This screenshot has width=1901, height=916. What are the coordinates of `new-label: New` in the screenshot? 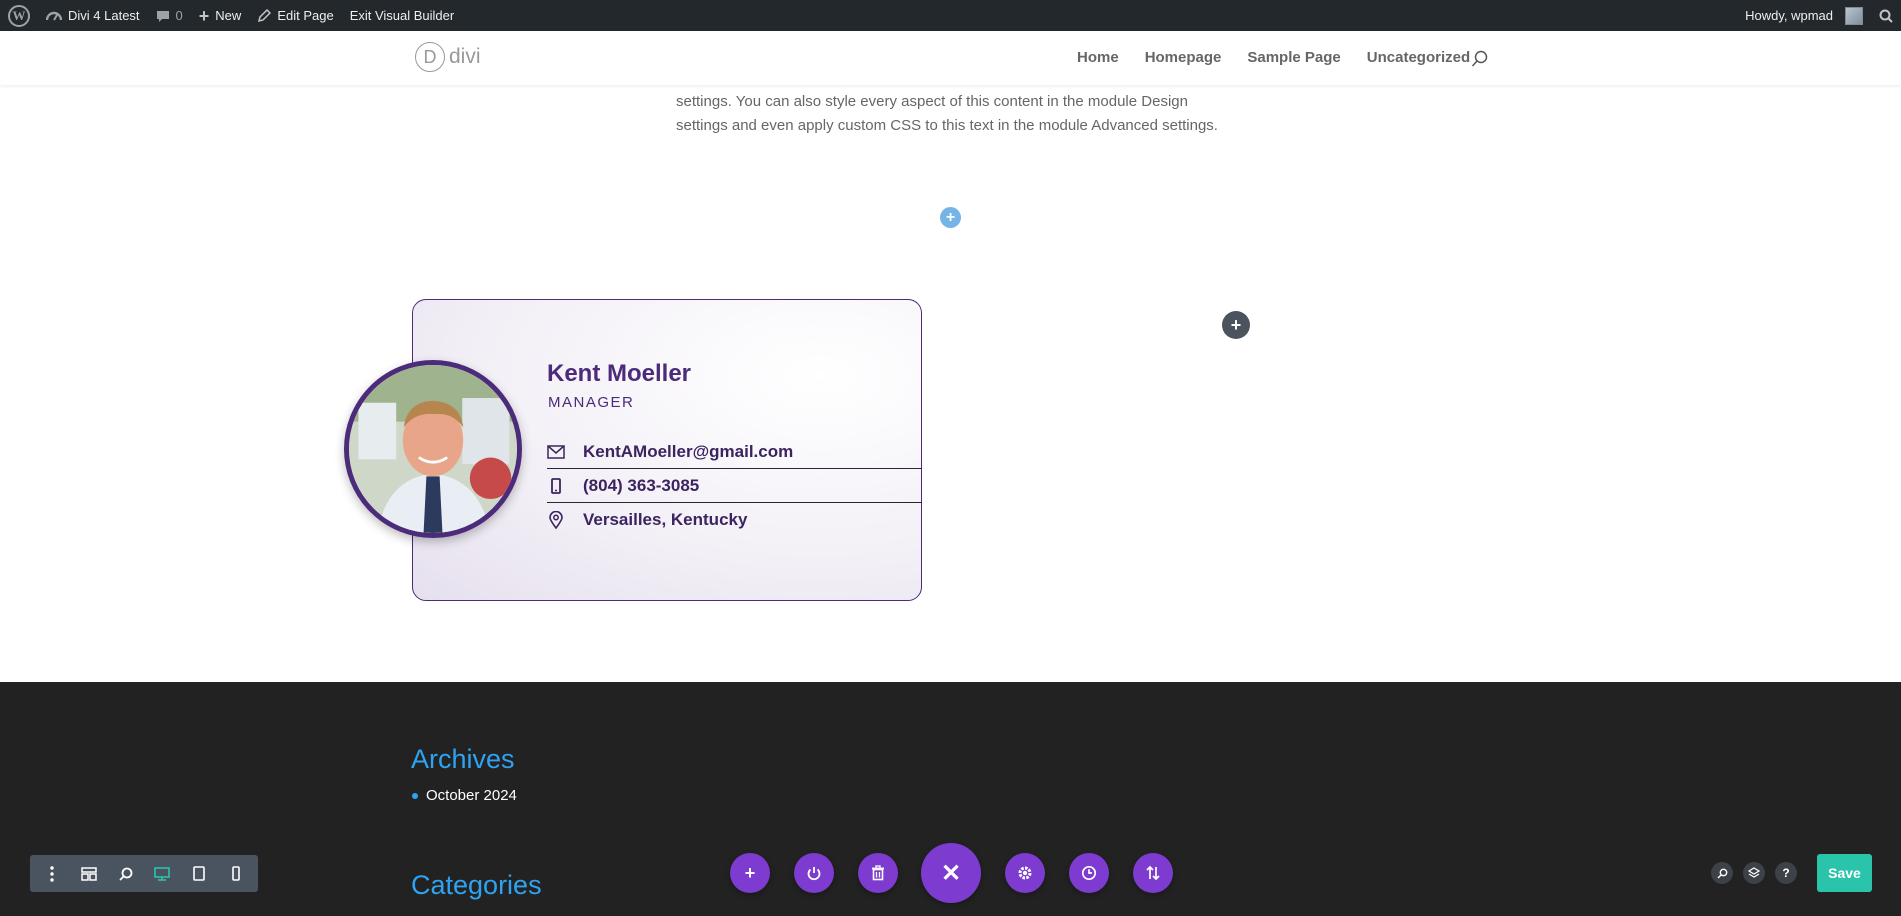 It's located at (228, 15).